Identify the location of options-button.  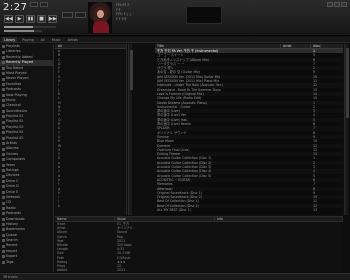
(44, 4).